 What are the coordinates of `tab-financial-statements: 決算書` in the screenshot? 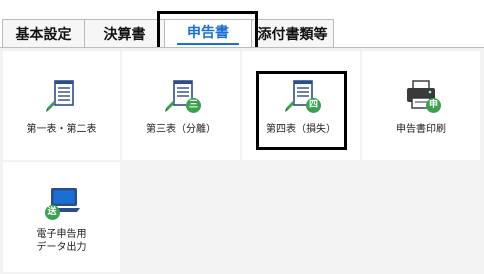 It's located at (124, 33).